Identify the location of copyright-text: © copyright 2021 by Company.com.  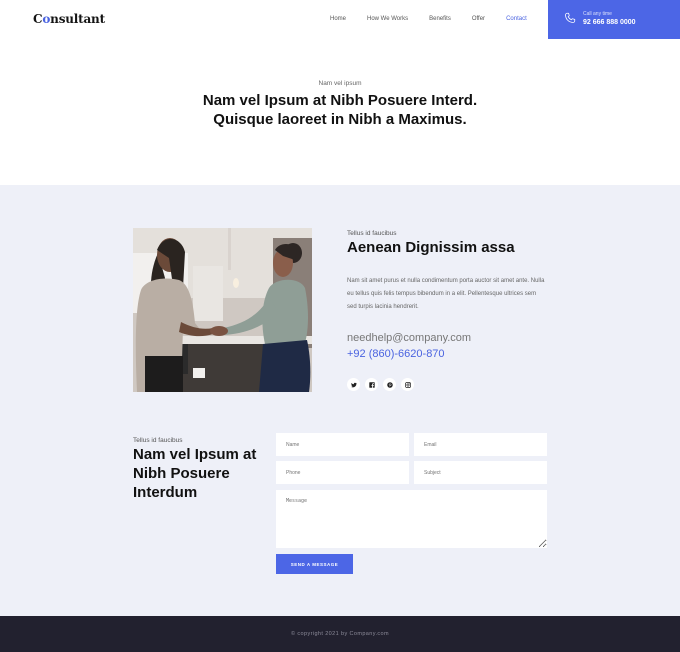
(340, 634).